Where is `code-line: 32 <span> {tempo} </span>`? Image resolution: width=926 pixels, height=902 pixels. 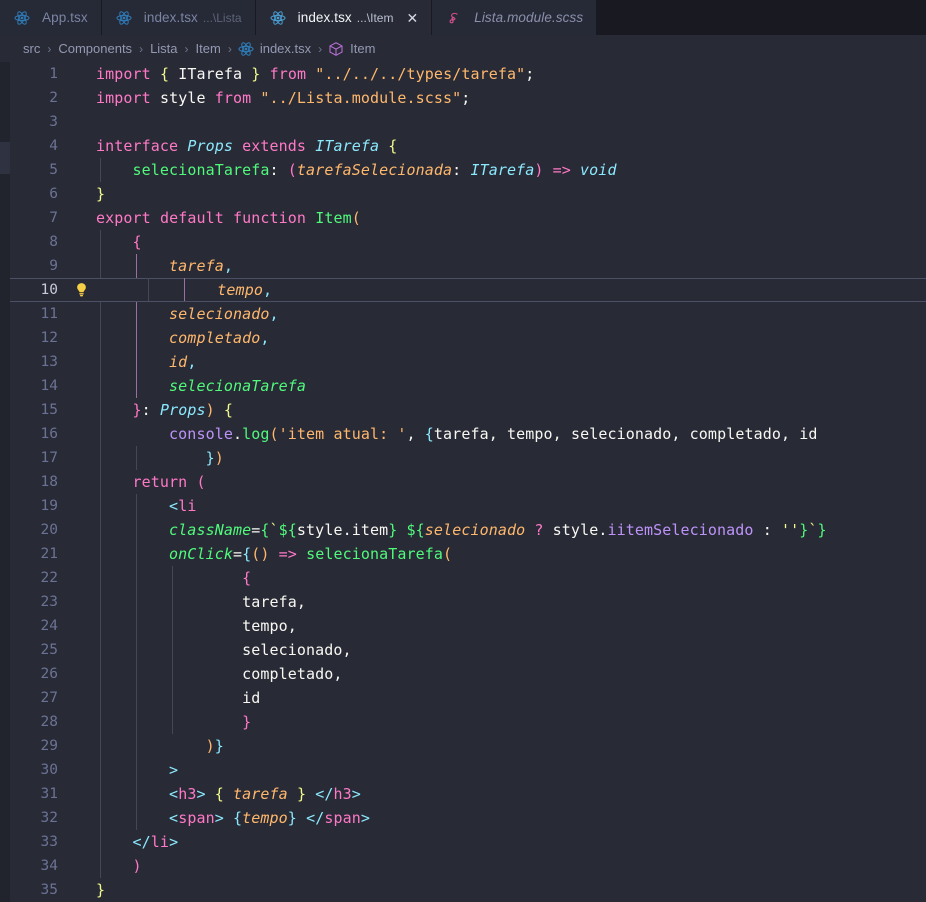 code-line: 32 <span> {tempo} </span> is located at coordinates (468, 818).